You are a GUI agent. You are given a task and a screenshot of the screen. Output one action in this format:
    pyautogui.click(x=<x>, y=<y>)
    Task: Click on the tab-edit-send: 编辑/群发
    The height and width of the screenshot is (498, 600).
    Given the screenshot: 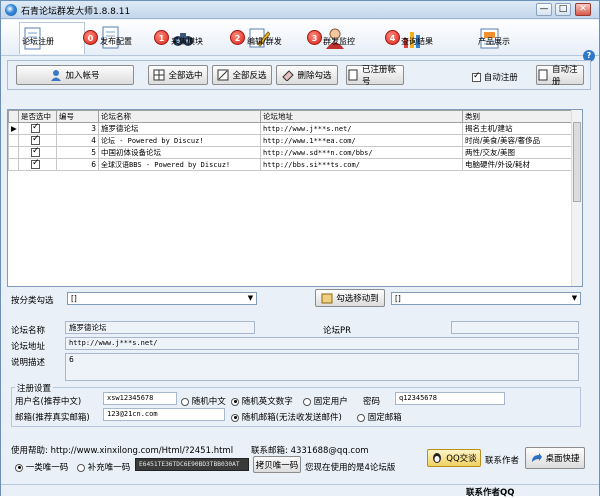 What is the action you would take?
    pyautogui.click(x=276, y=38)
    